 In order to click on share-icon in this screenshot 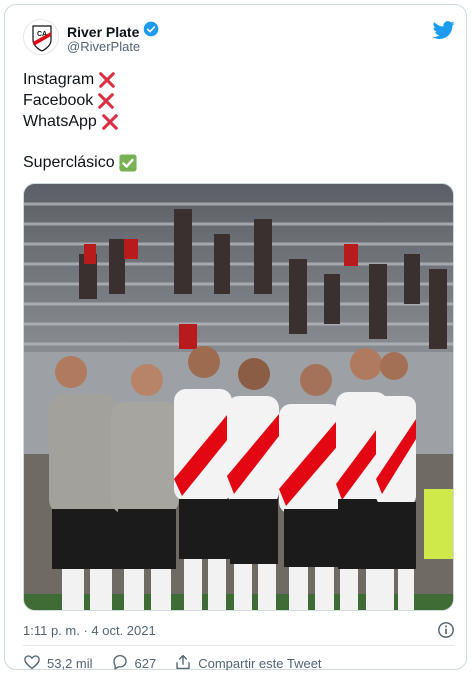, I will do `click(183, 663)`.